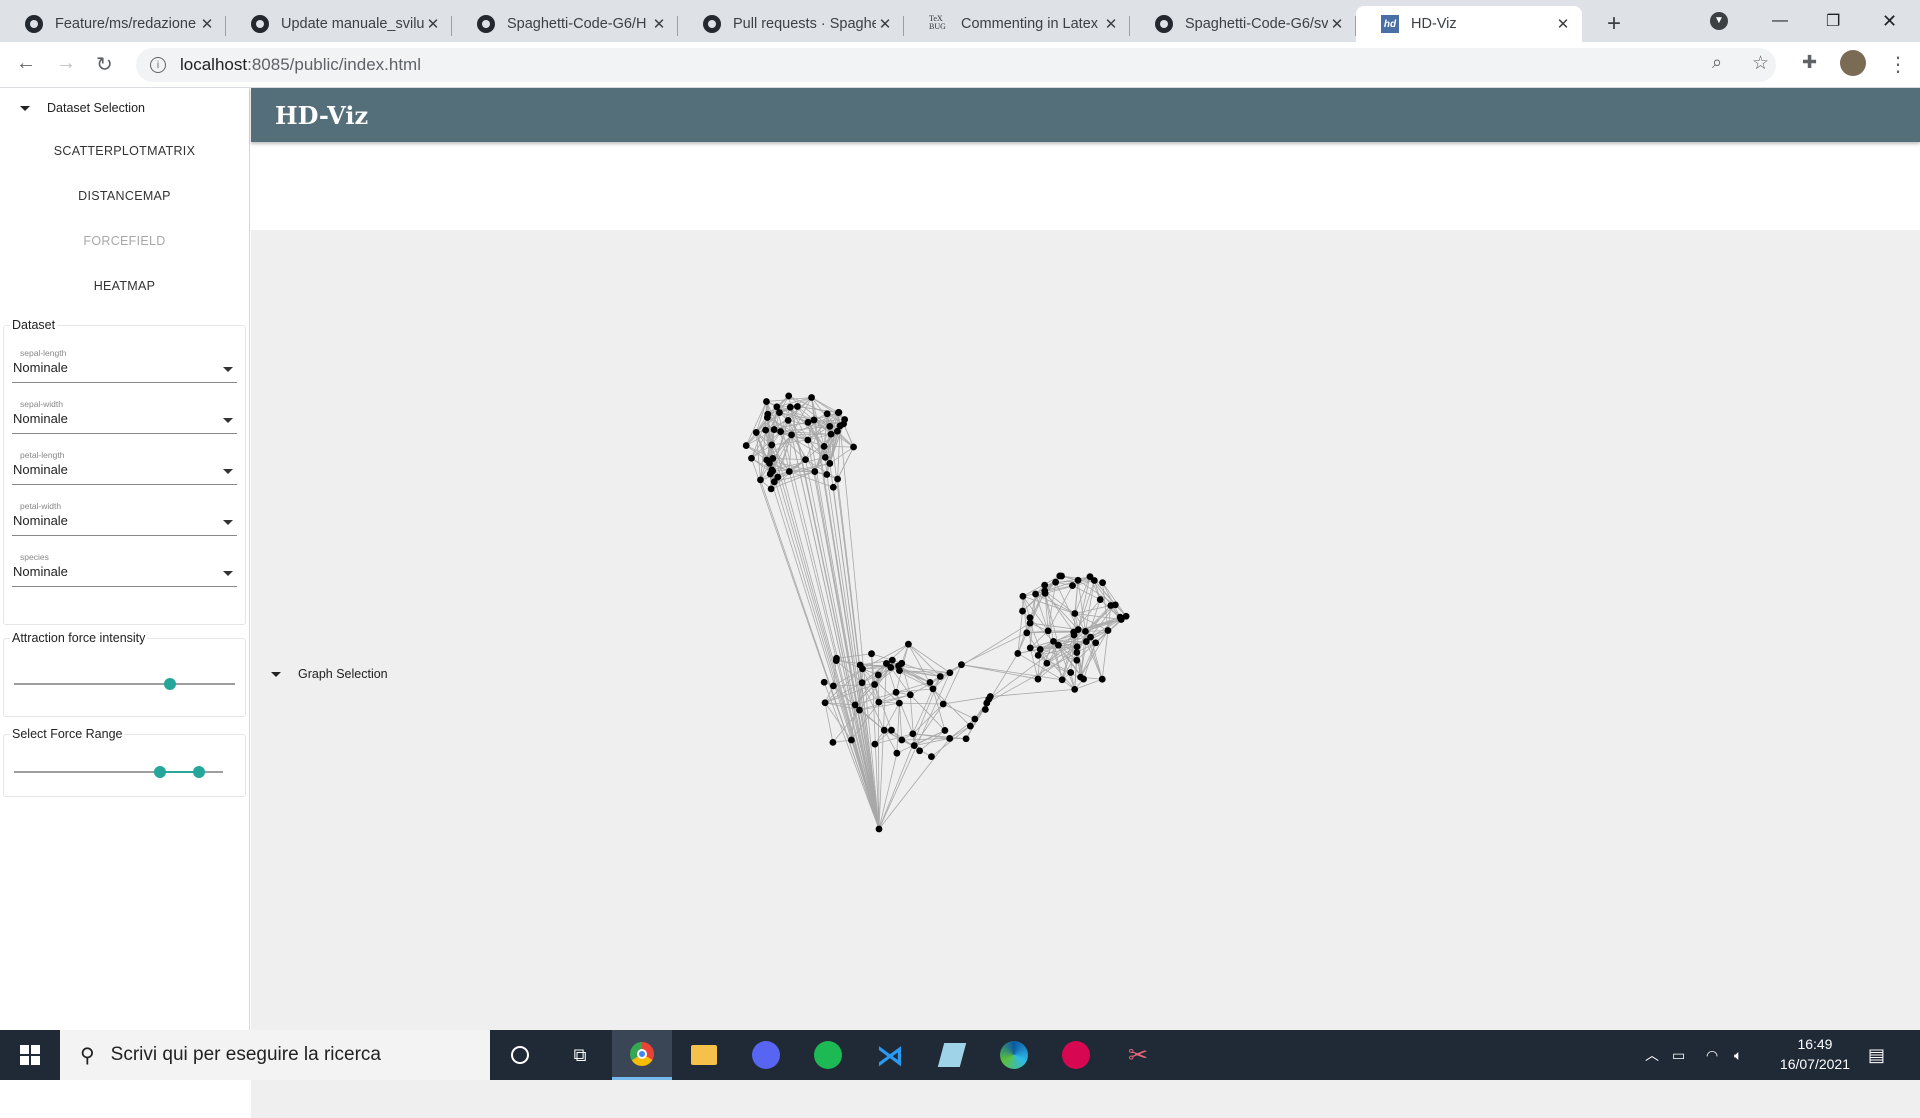 This screenshot has width=1920, height=1118. What do you see at coordinates (1076, 1055) in the screenshot?
I see `debian-icon` at bounding box center [1076, 1055].